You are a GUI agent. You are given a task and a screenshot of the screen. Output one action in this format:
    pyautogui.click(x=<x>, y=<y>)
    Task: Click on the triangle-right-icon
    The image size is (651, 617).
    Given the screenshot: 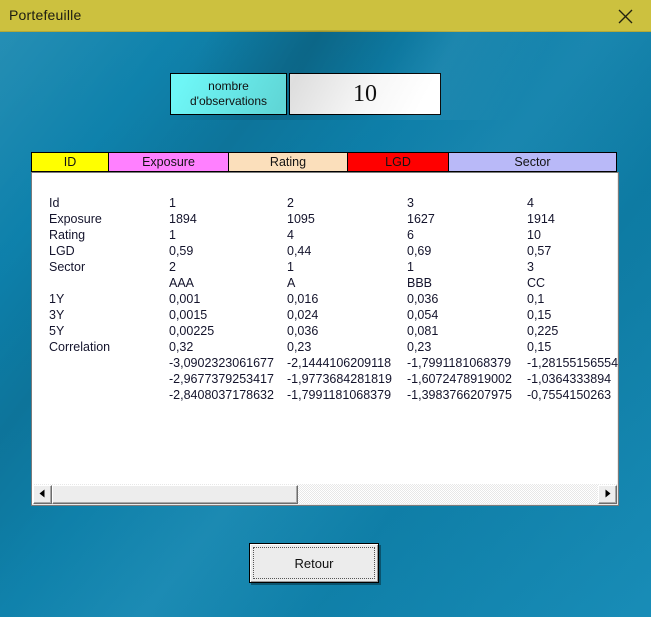 What is the action you would take?
    pyautogui.click(x=607, y=494)
    